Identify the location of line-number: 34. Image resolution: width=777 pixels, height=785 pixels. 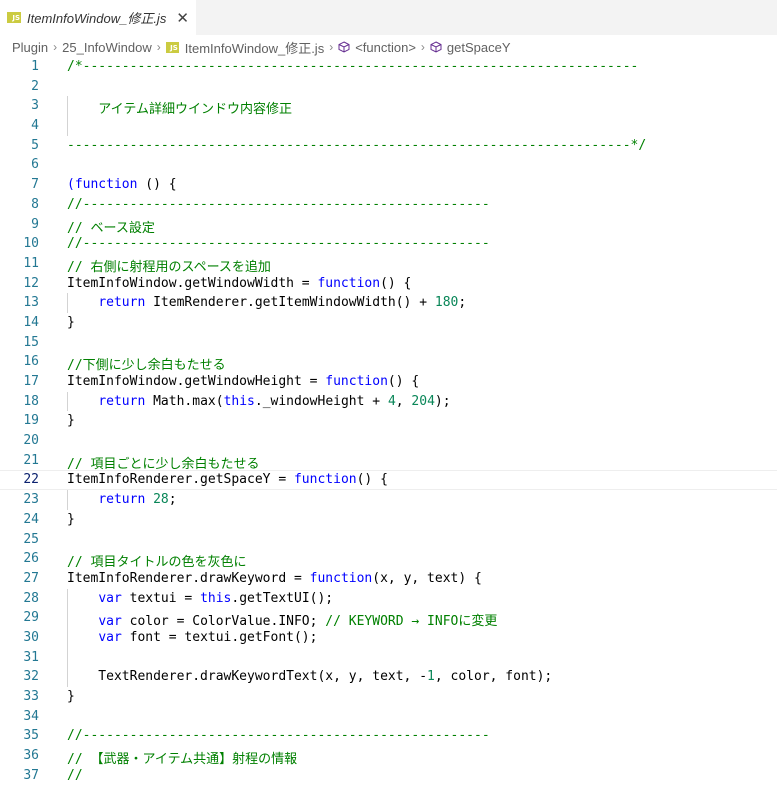
(31, 716).